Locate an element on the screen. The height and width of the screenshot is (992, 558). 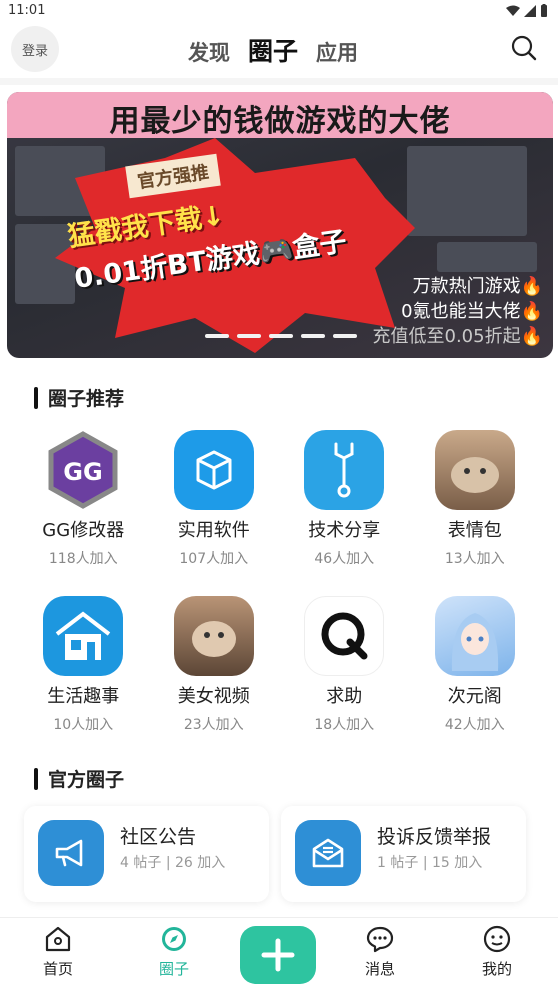
bottom-nav-circles: 圈子 is located at coordinates (174, 951).